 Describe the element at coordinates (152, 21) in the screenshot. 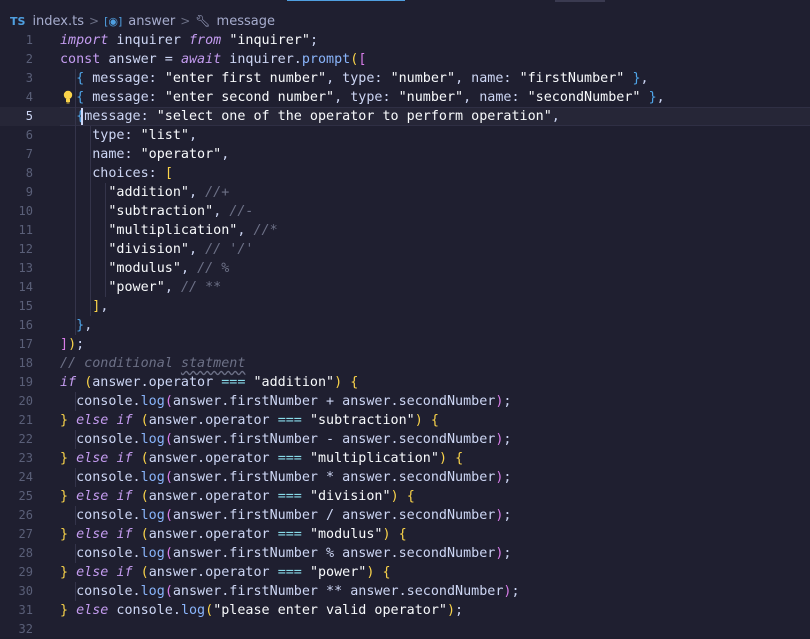

I see `breadcrumb-symbol-label: answer` at that location.